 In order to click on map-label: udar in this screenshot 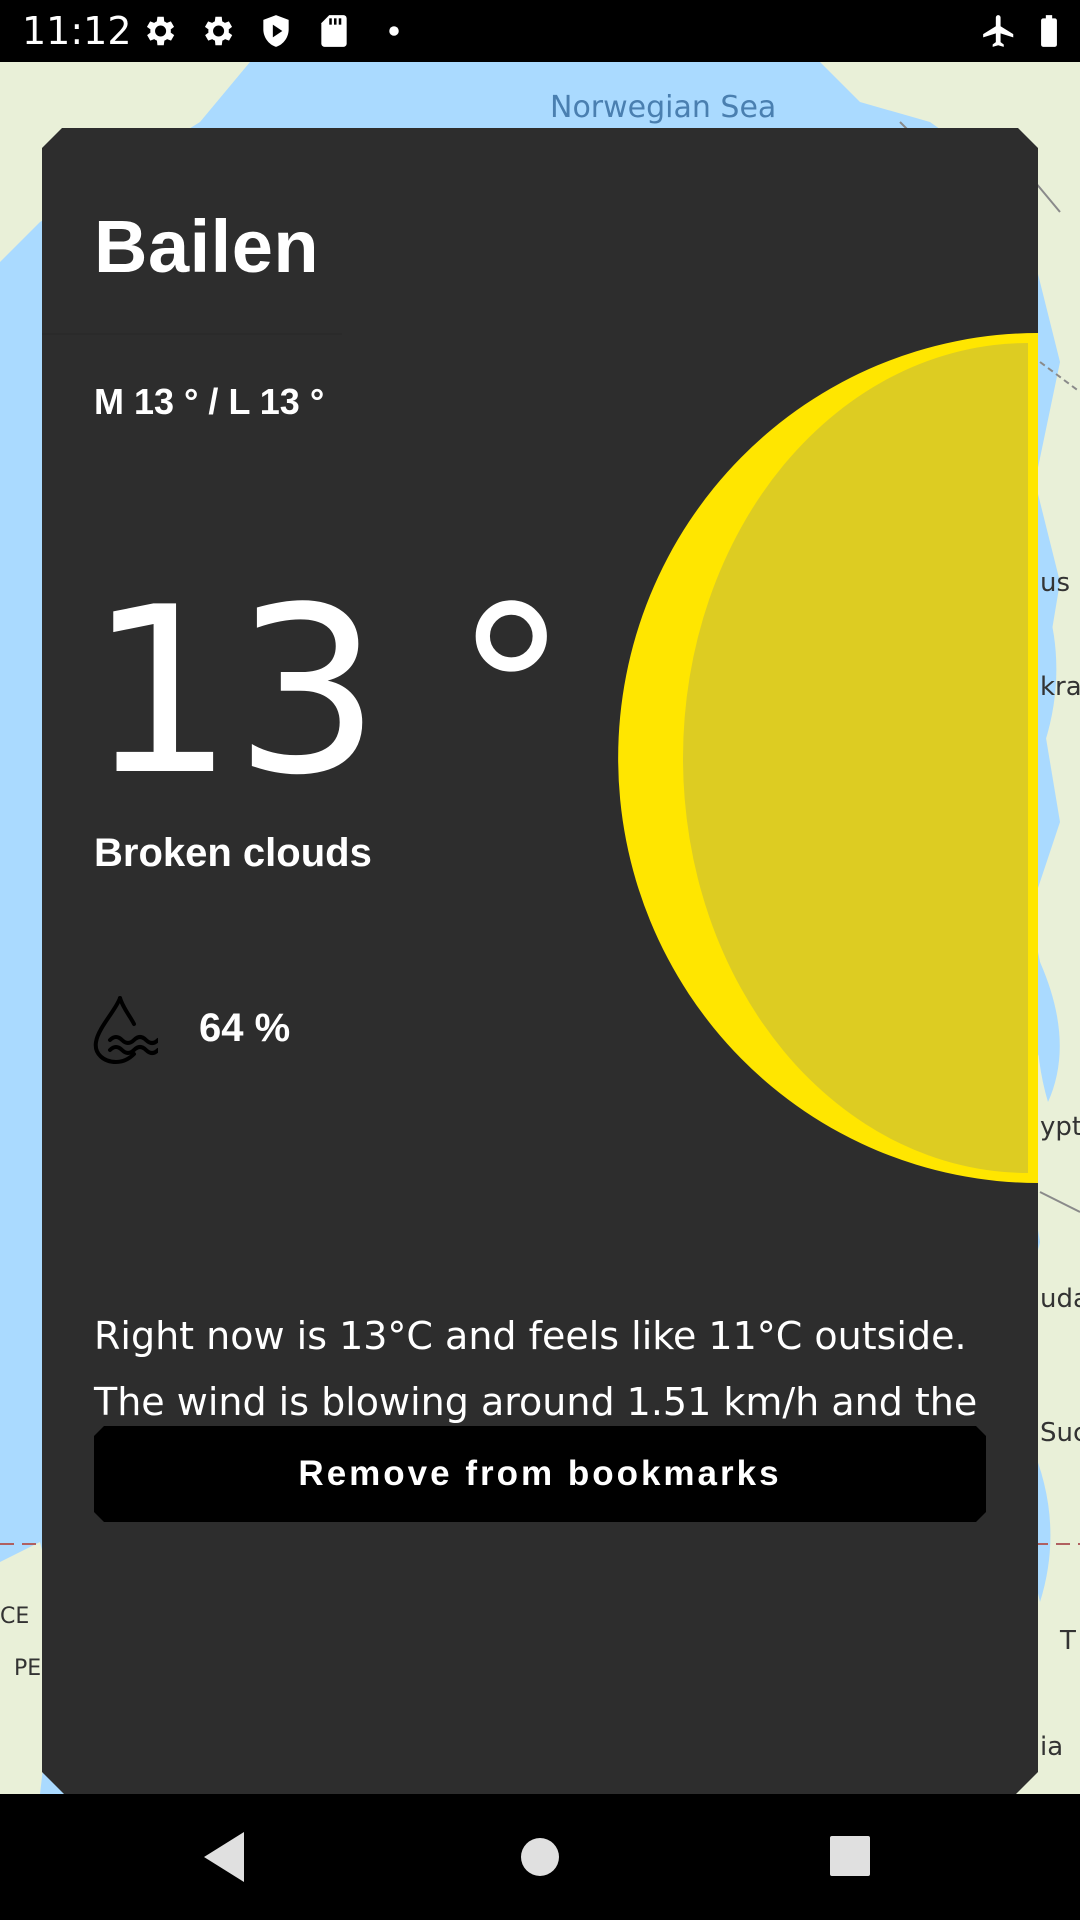, I will do `click(1060, 1299)`.